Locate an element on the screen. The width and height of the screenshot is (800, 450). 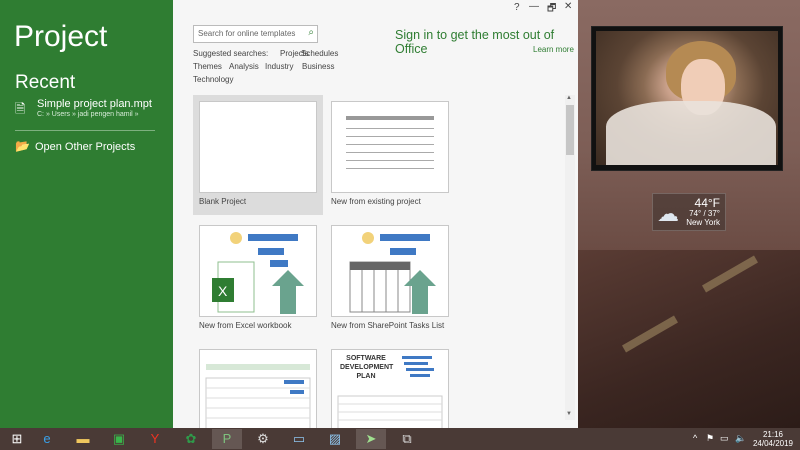
show-hidden-icons: ^ is located at coordinates (695, 438).